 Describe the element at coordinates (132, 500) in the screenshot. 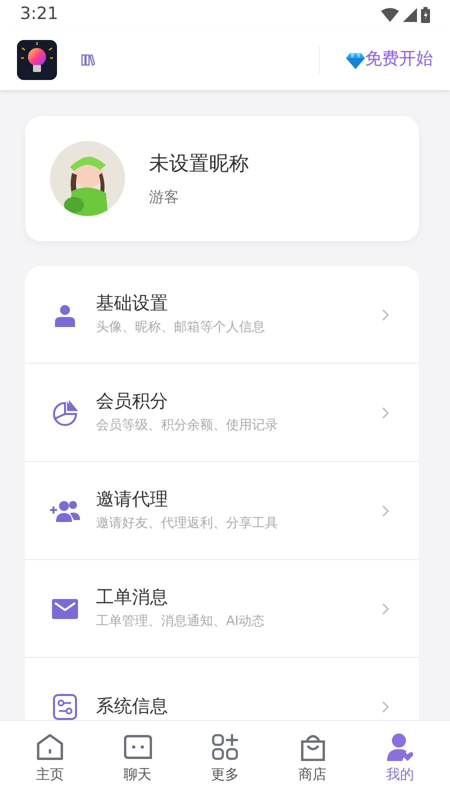

I see `menu-item-title: 邀请代理` at that location.